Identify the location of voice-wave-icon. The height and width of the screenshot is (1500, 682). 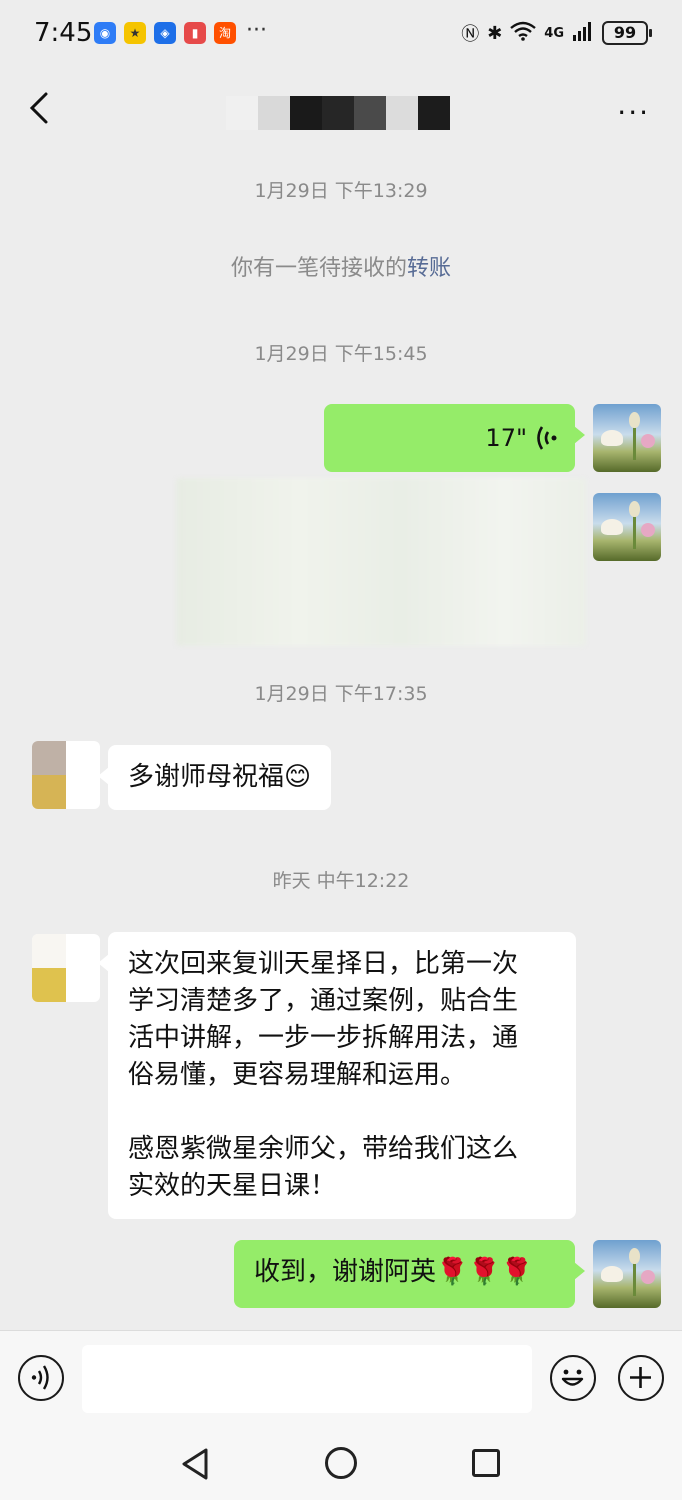
(547, 438).